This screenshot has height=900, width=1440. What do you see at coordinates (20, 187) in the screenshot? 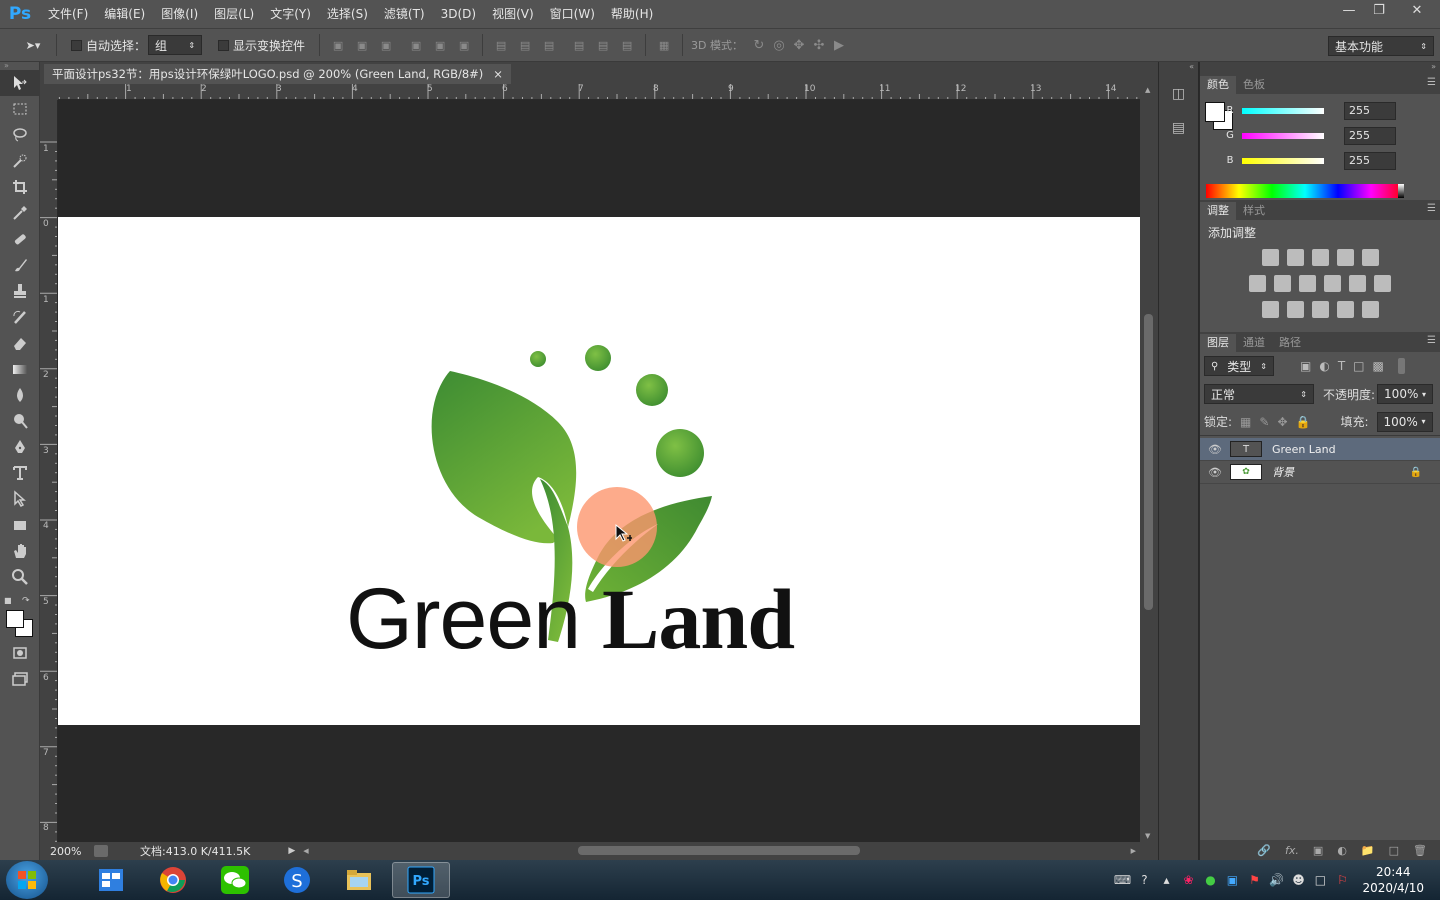
I see `crop-tool-icon` at bounding box center [20, 187].